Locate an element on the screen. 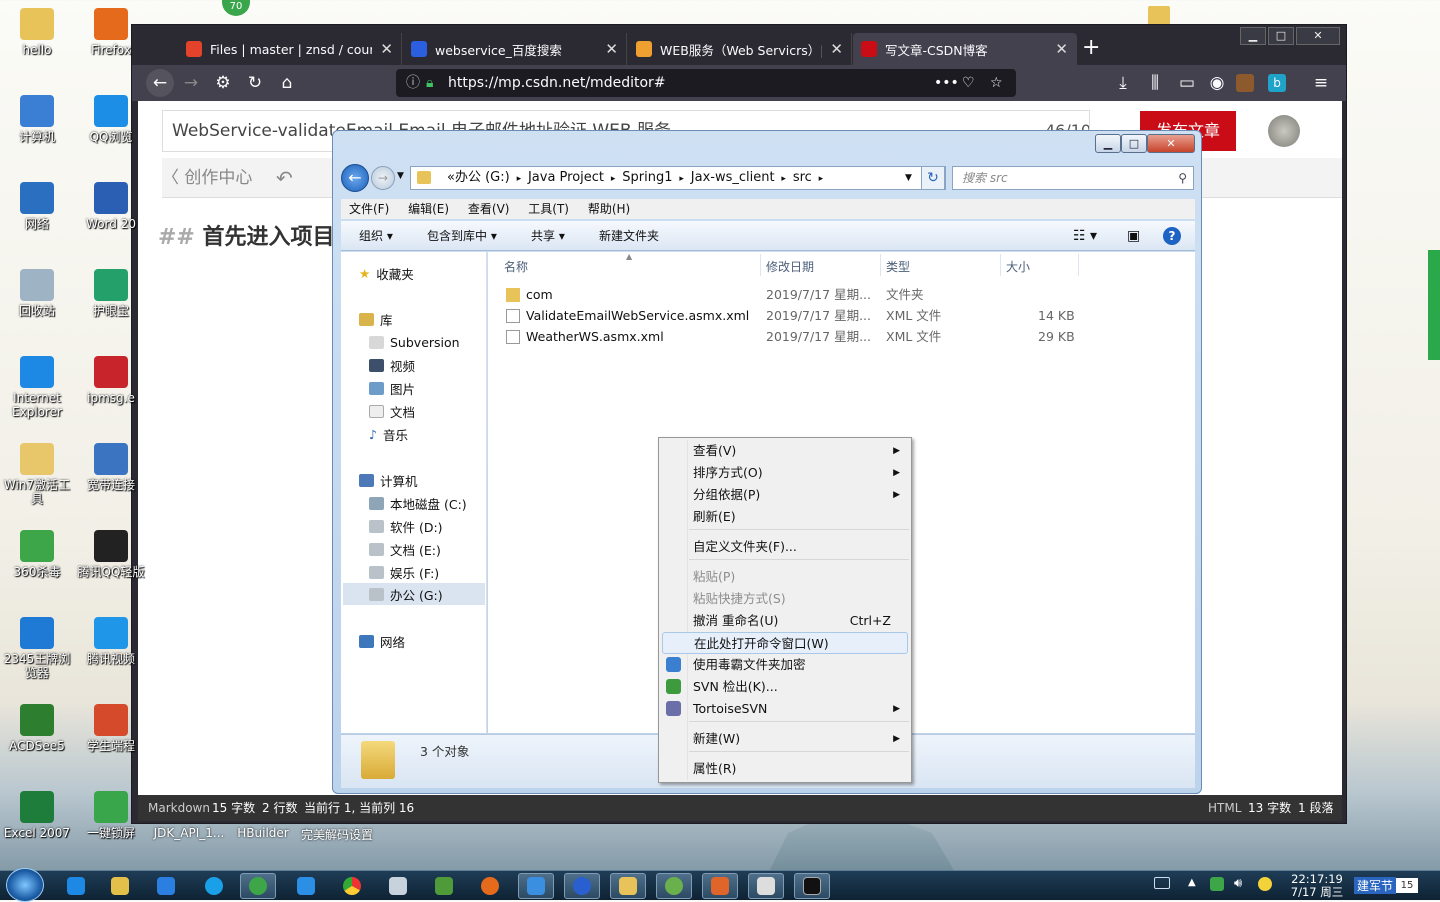 This screenshot has height=902, width=1440. menu-edit: 编辑(E) is located at coordinates (428, 209).